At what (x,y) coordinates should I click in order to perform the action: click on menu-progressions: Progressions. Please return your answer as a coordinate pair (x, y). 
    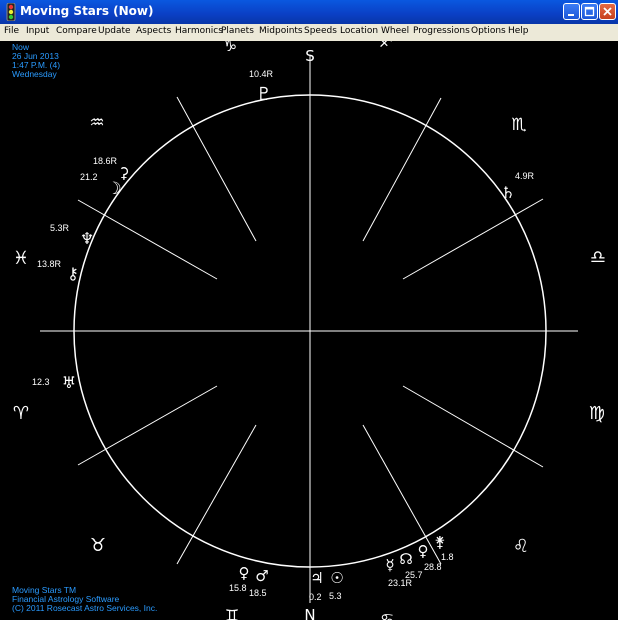
    Looking at the image, I should click on (441, 31).